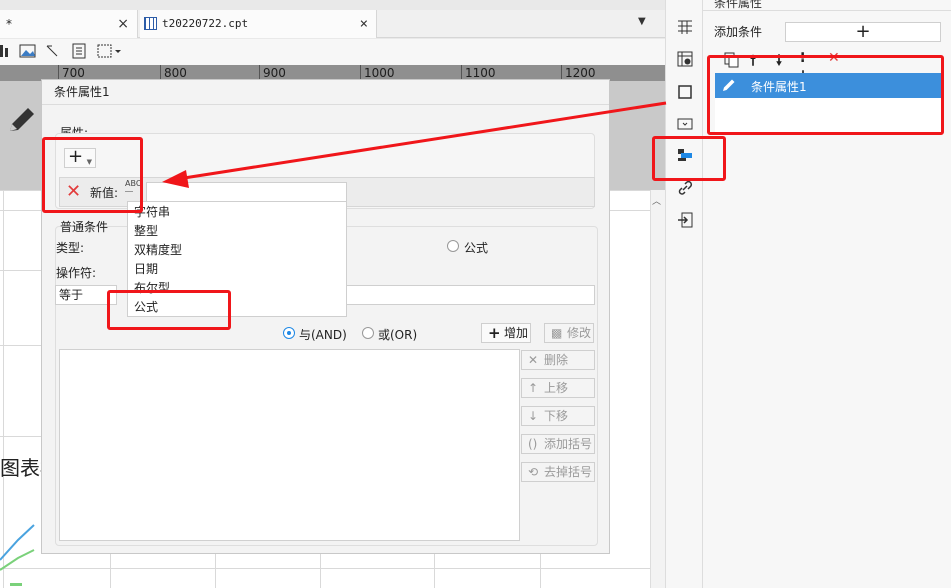 This screenshot has width=951, height=588. I want to click on annotation-arrow, so click(414, 144).